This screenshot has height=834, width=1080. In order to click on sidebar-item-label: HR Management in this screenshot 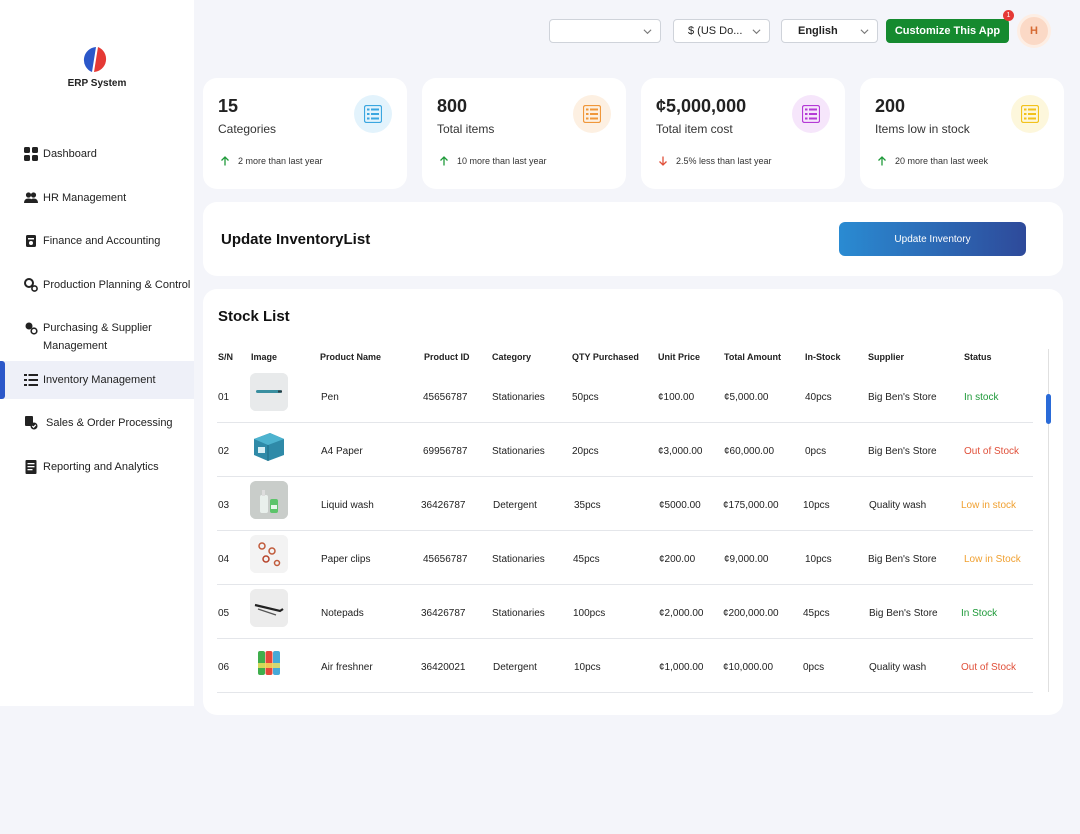, I will do `click(85, 198)`.